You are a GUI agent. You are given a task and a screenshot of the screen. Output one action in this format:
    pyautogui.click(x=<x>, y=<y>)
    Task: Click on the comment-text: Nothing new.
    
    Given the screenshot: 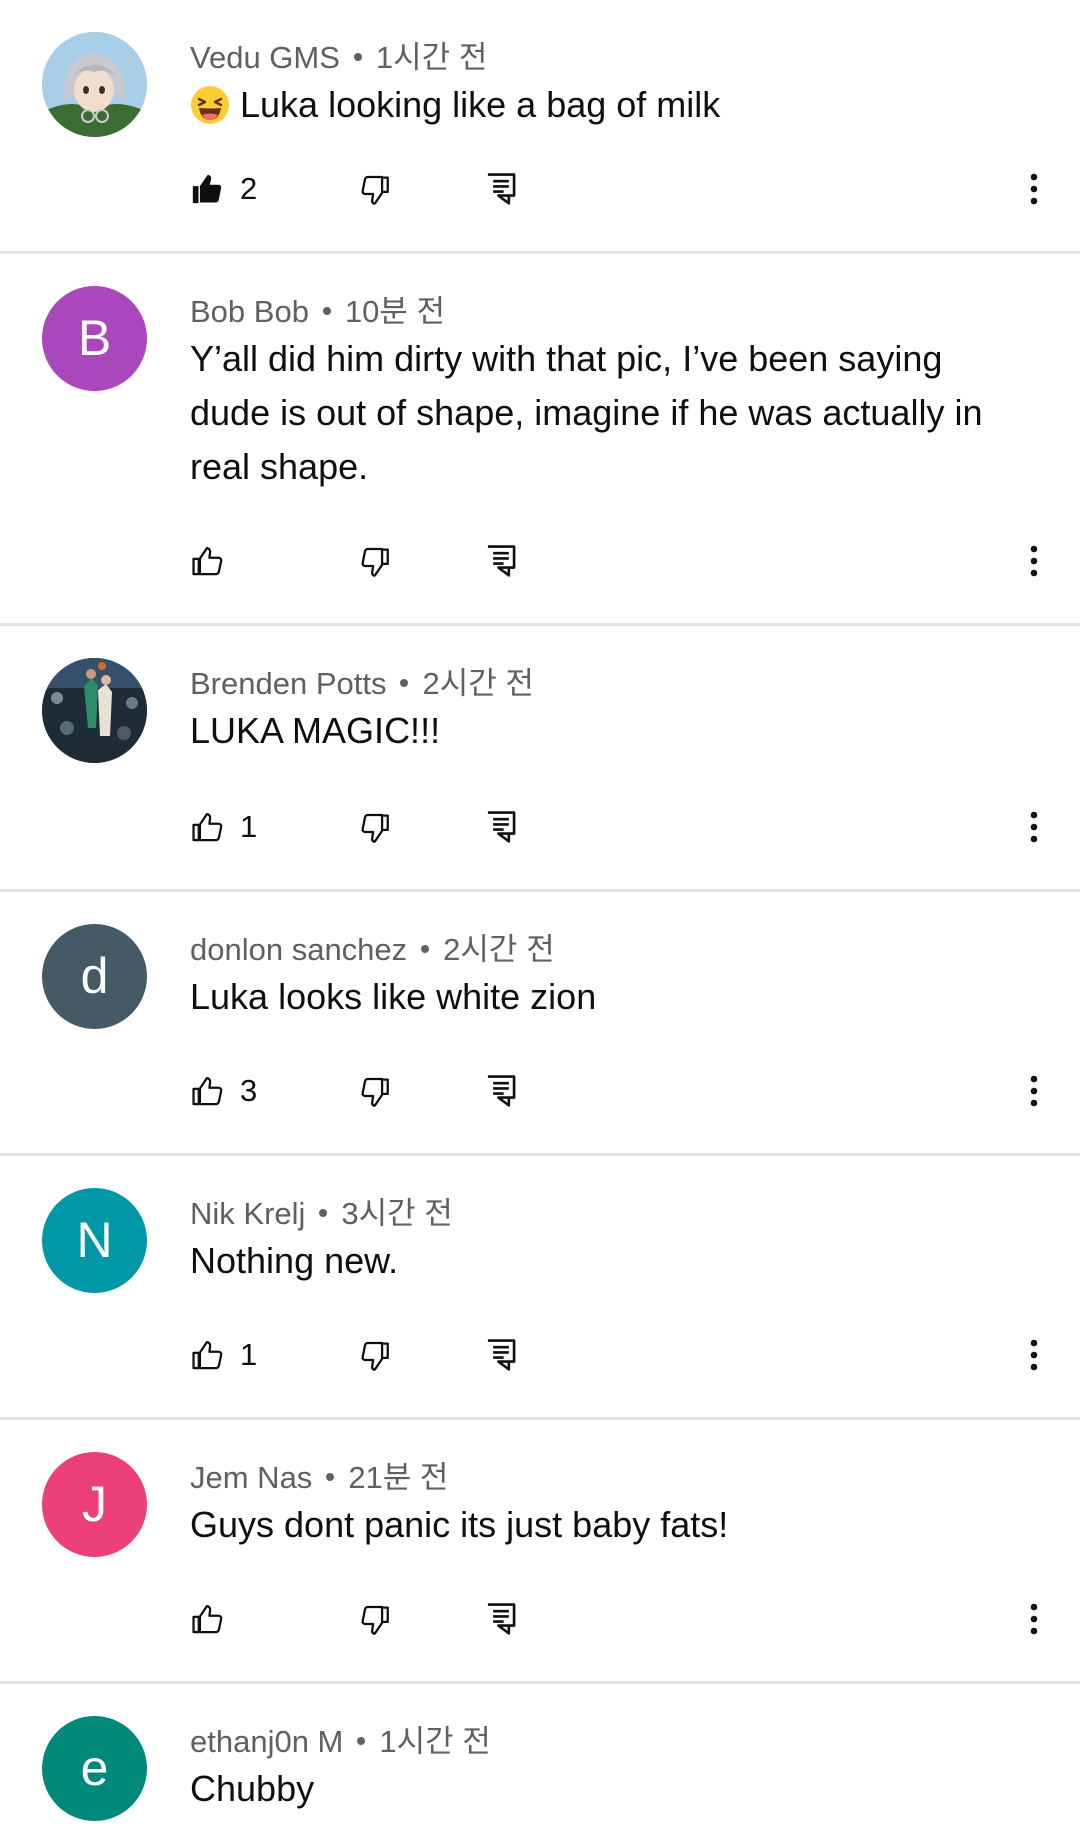 What is the action you would take?
    pyautogui.click(x=294, y=1260)
    